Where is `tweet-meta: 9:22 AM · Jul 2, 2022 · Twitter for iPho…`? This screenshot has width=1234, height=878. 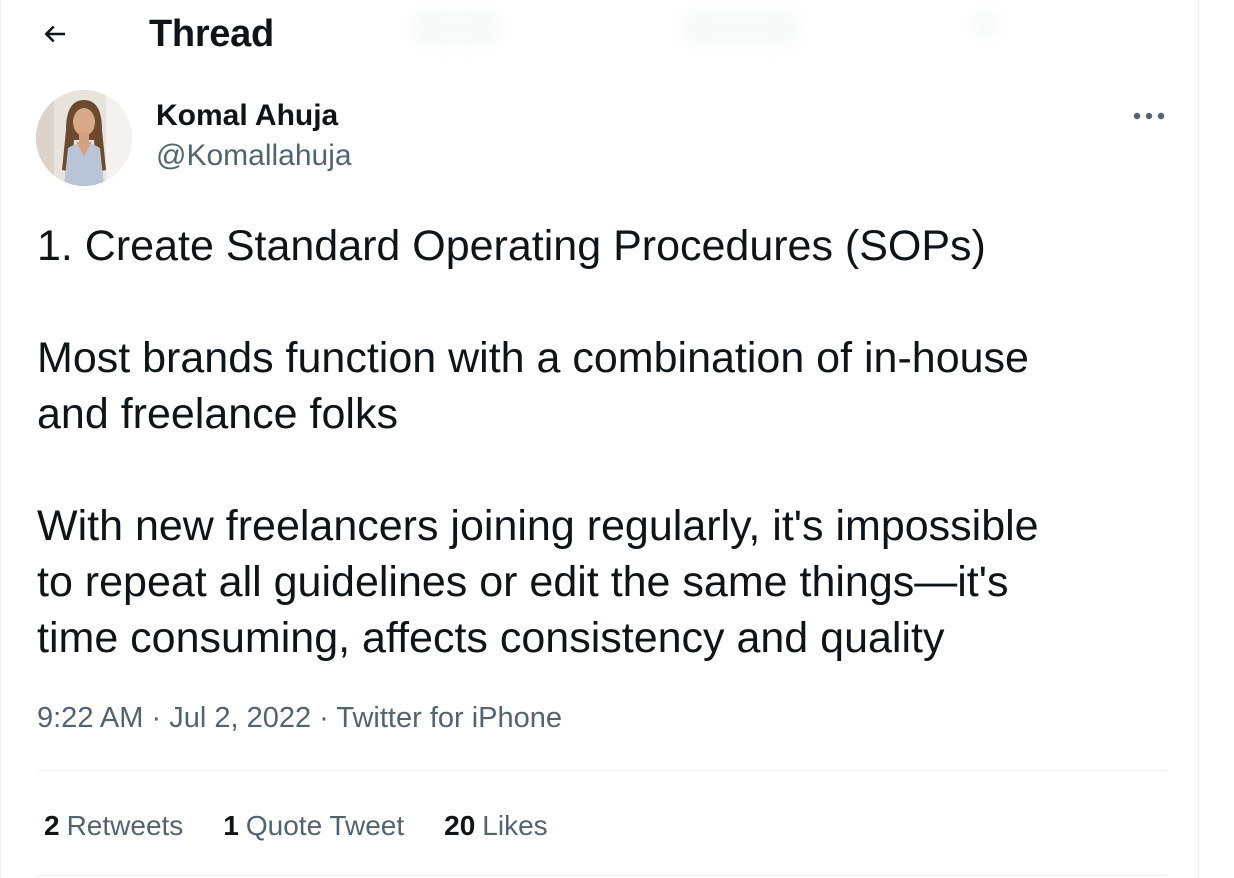
tweet-meta: 9:22 AM · Jul 2, 2022 · Twitter for iPho… is located at coordinates (299, 718).